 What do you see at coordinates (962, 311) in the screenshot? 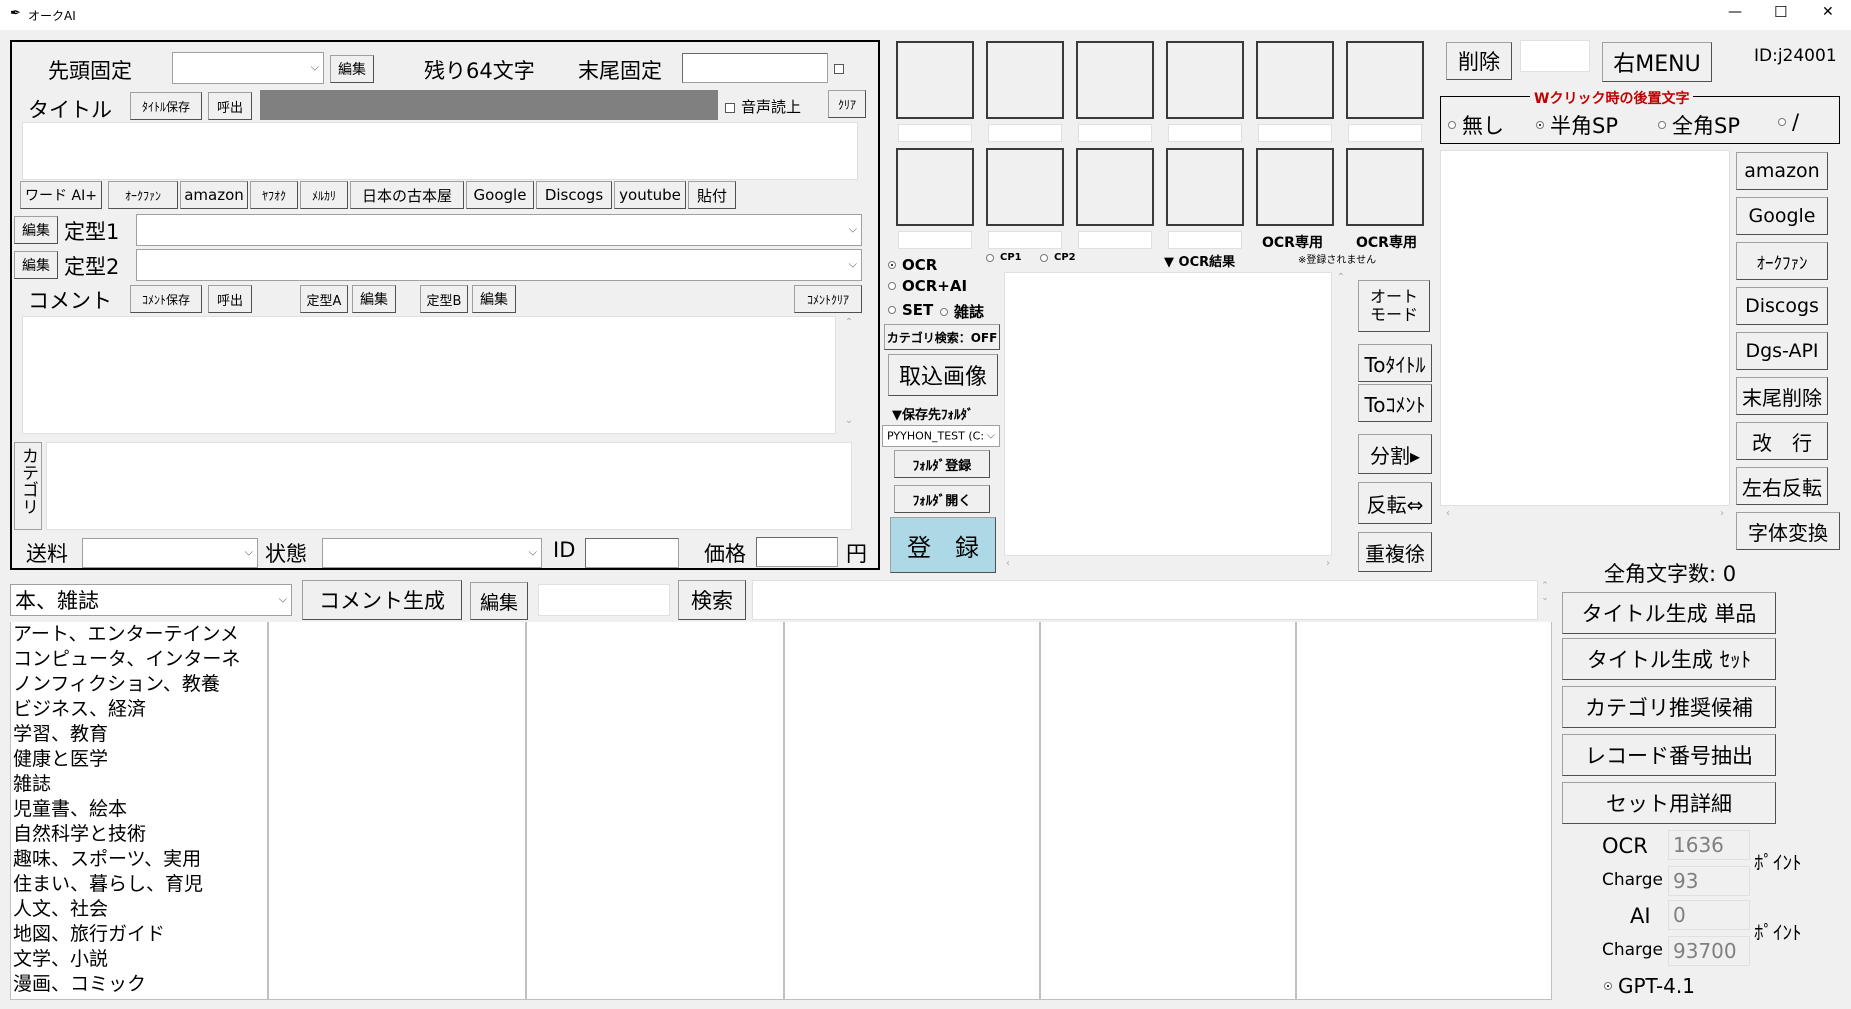
I see `magazine-radio: 雑誌` at bounding box center [962, 311].